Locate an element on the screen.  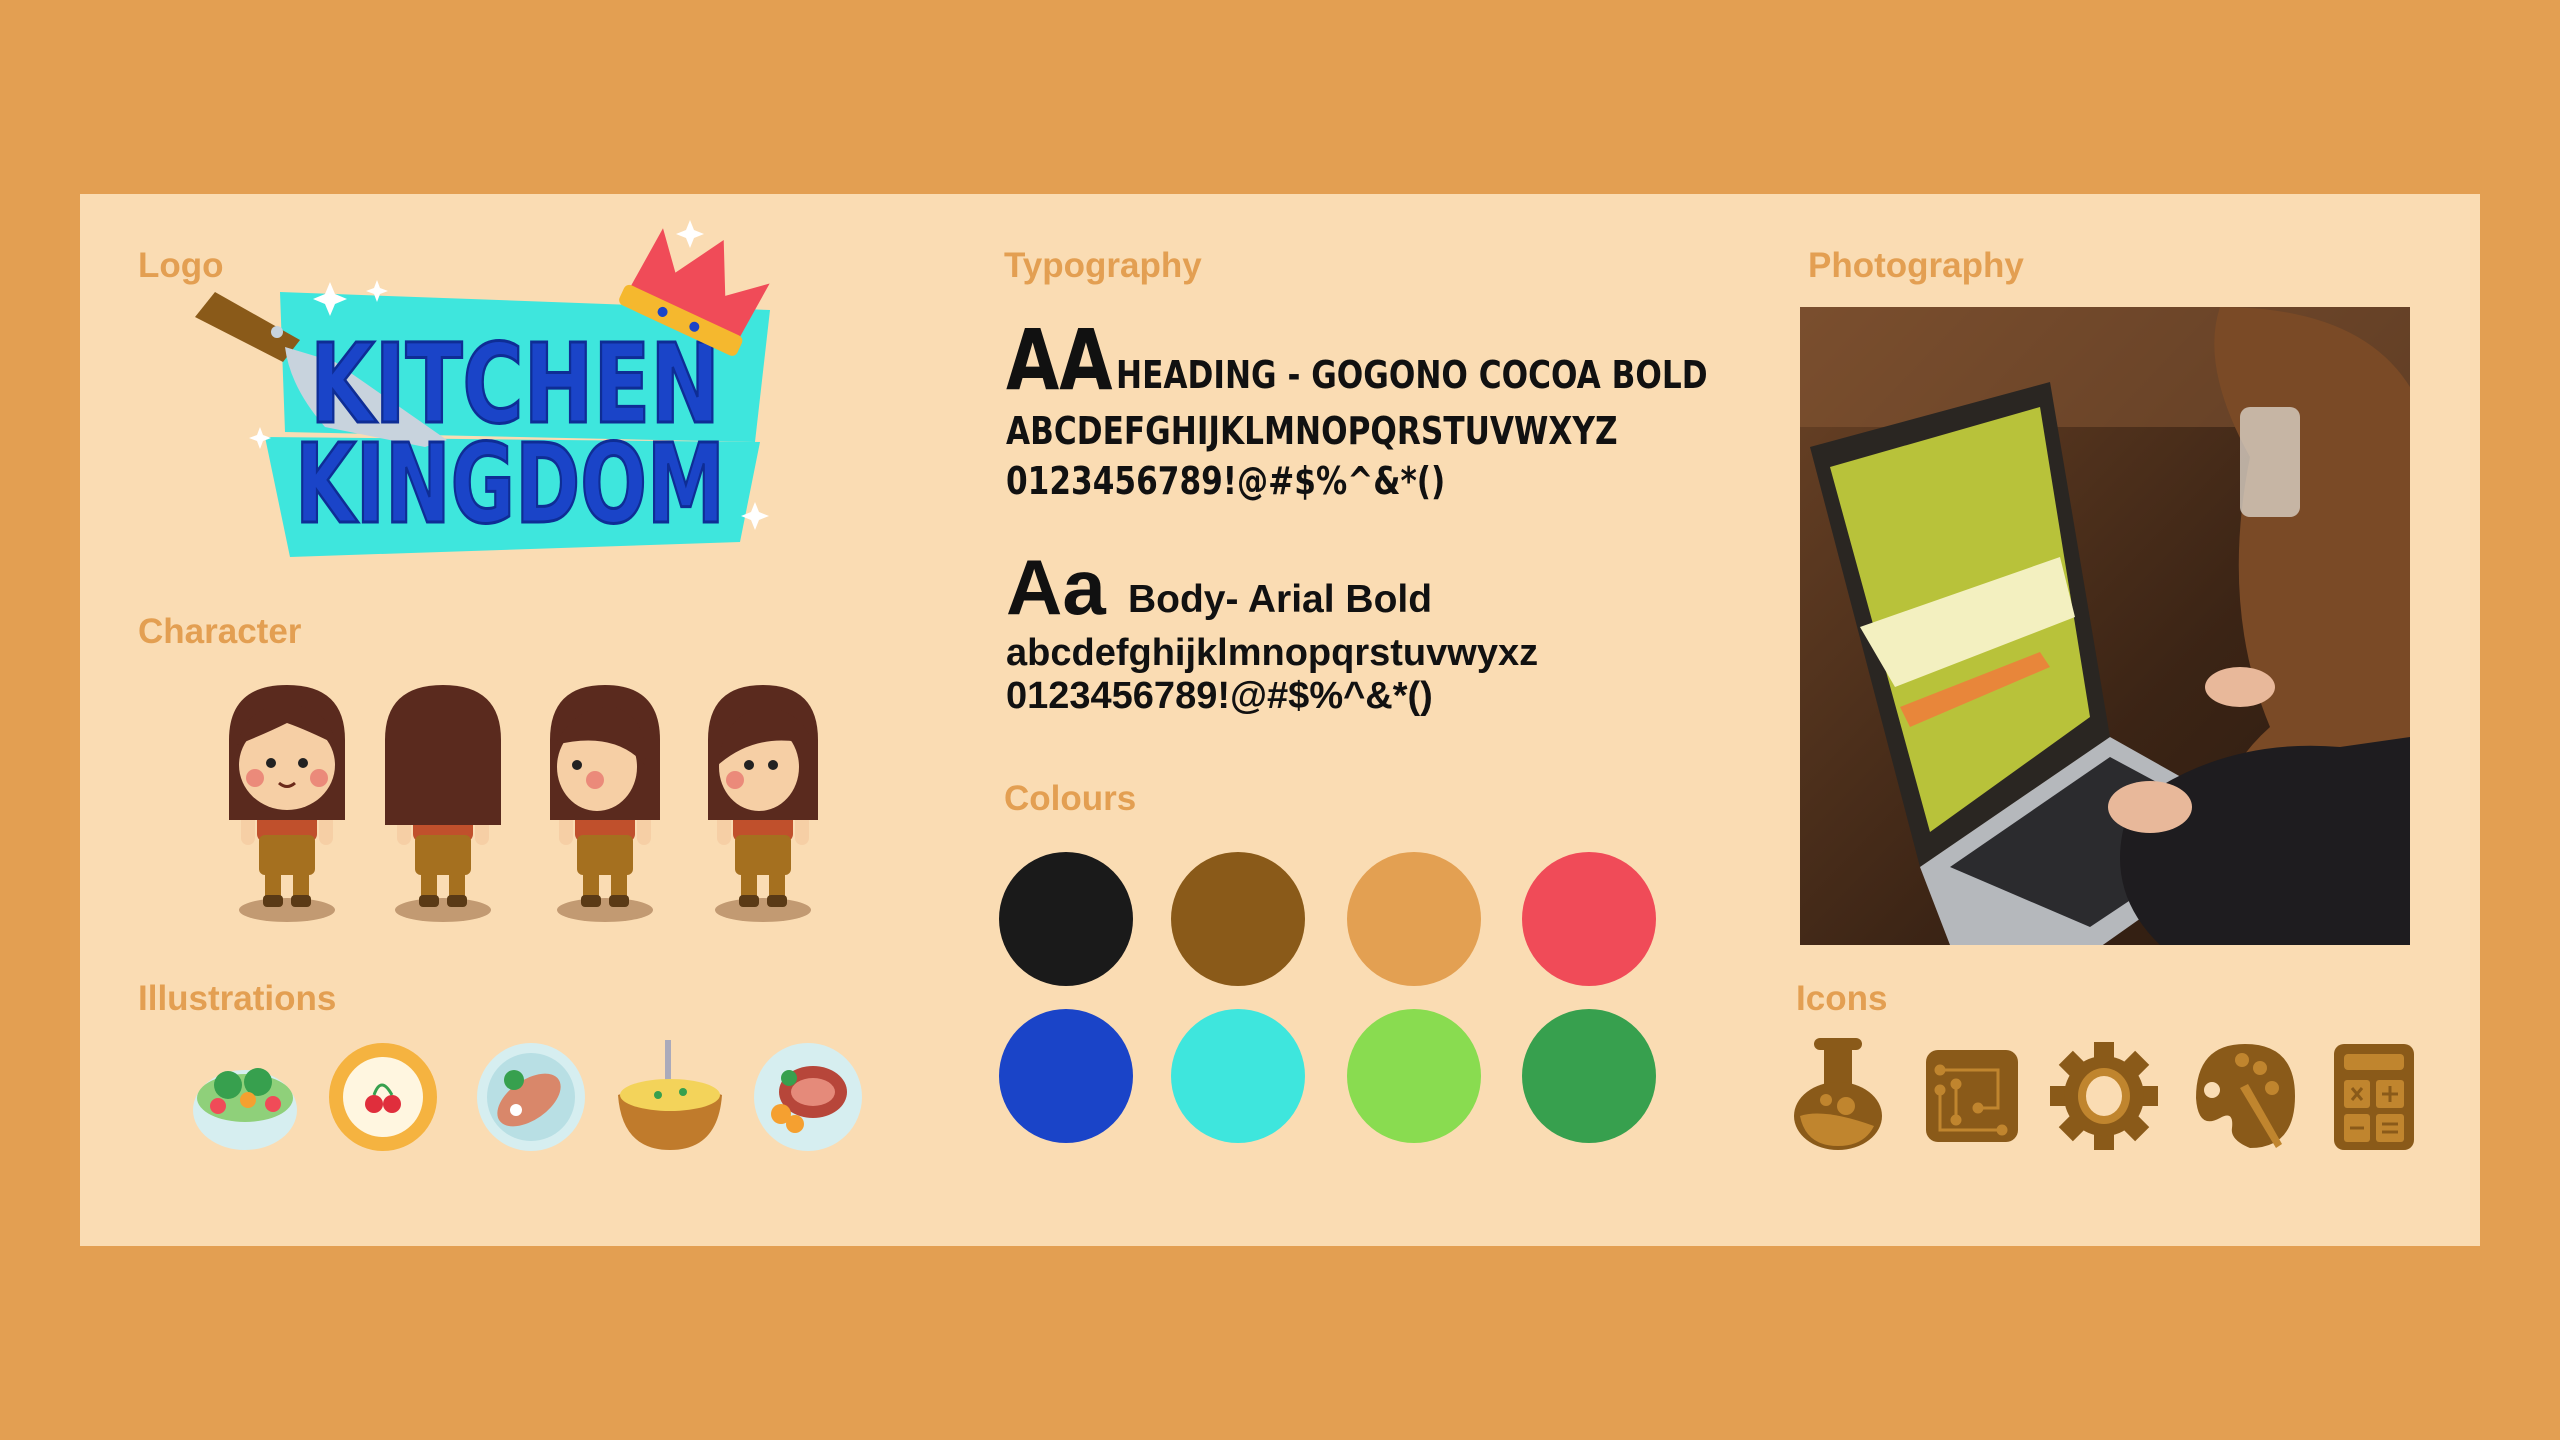
character-side-left is located at coordinates (763, 803).